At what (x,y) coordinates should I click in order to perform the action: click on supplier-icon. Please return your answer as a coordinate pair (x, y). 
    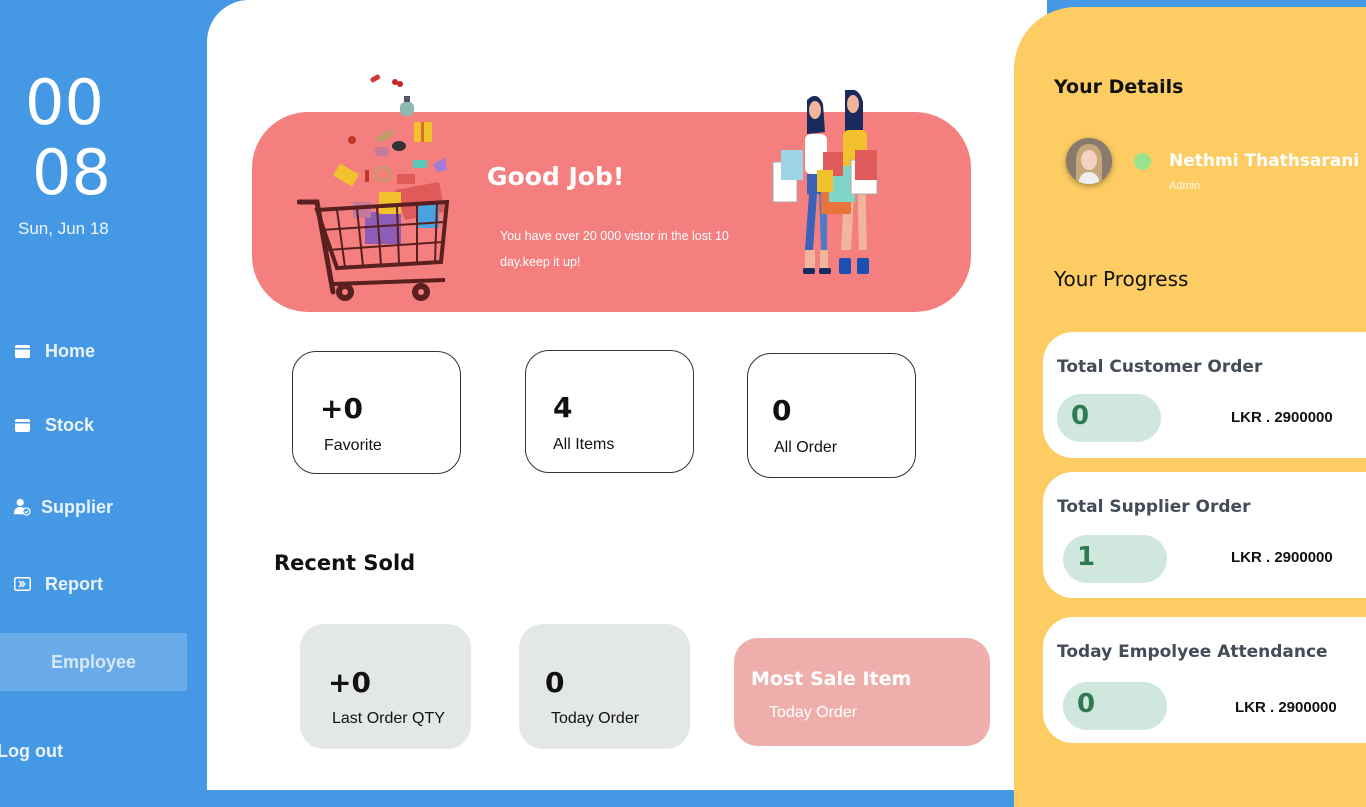
    Looking at the image, I should click on (22, 507).